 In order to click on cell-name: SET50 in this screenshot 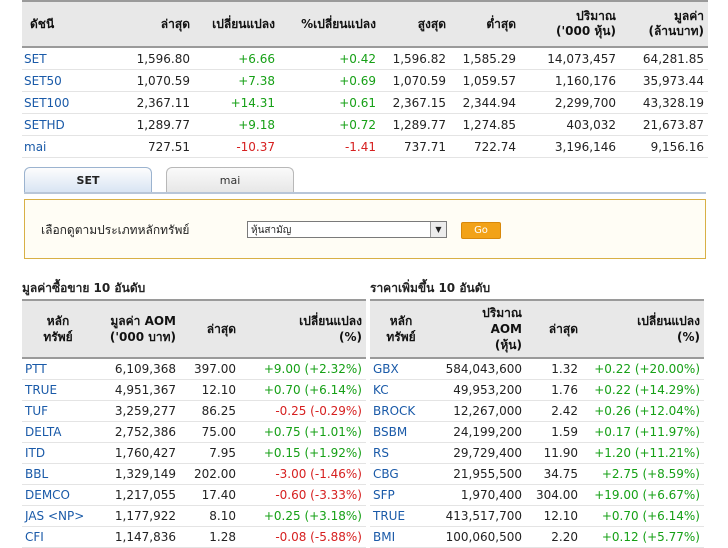, I will do `click(61, 80)`.